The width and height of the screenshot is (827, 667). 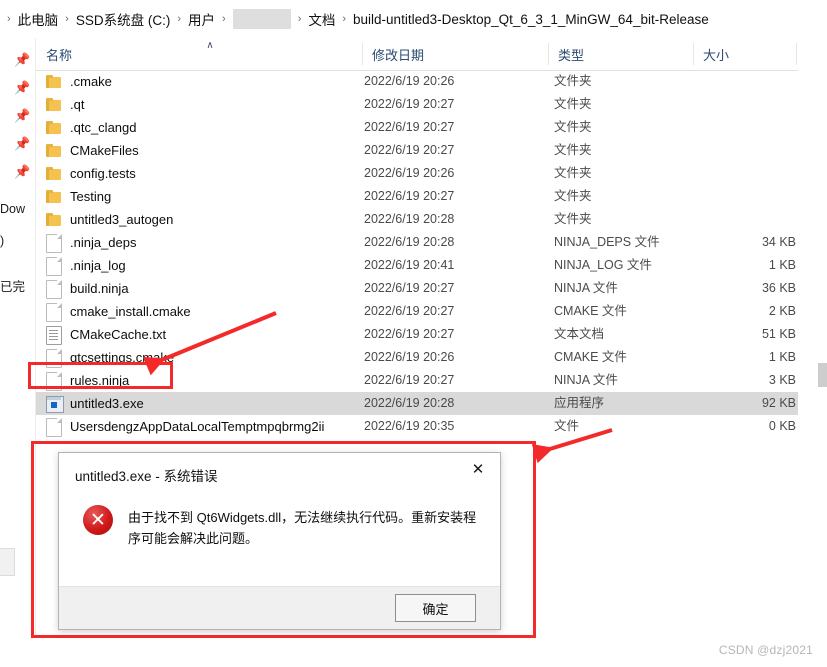 What do you see at coordinates (417, 219) in the screenshot?
I see `file-row: untitled3_autogen 2022/6/19 20:28 文件夹` at bounding box center [417, 219].